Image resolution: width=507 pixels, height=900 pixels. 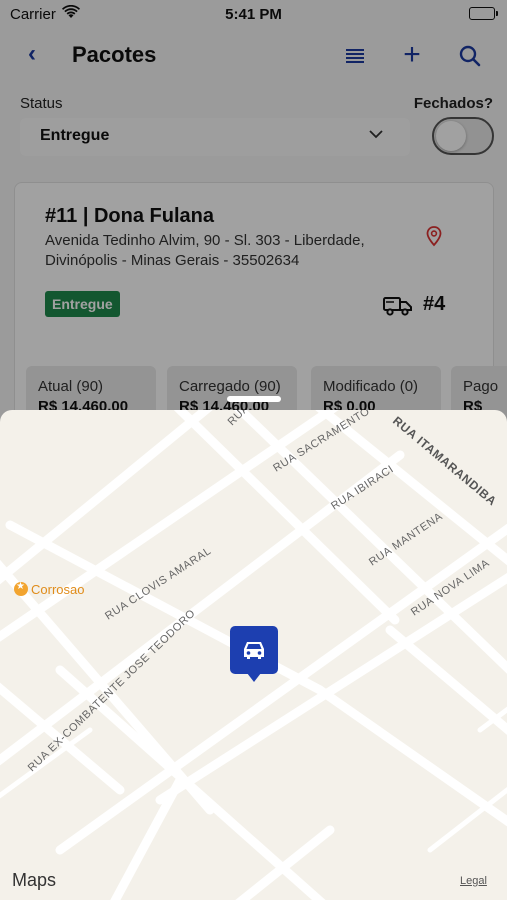 What do you see at coordinates (473, 881) in the screenshot?
I see `legal-link: Legal` at bounding box center [473, 881].